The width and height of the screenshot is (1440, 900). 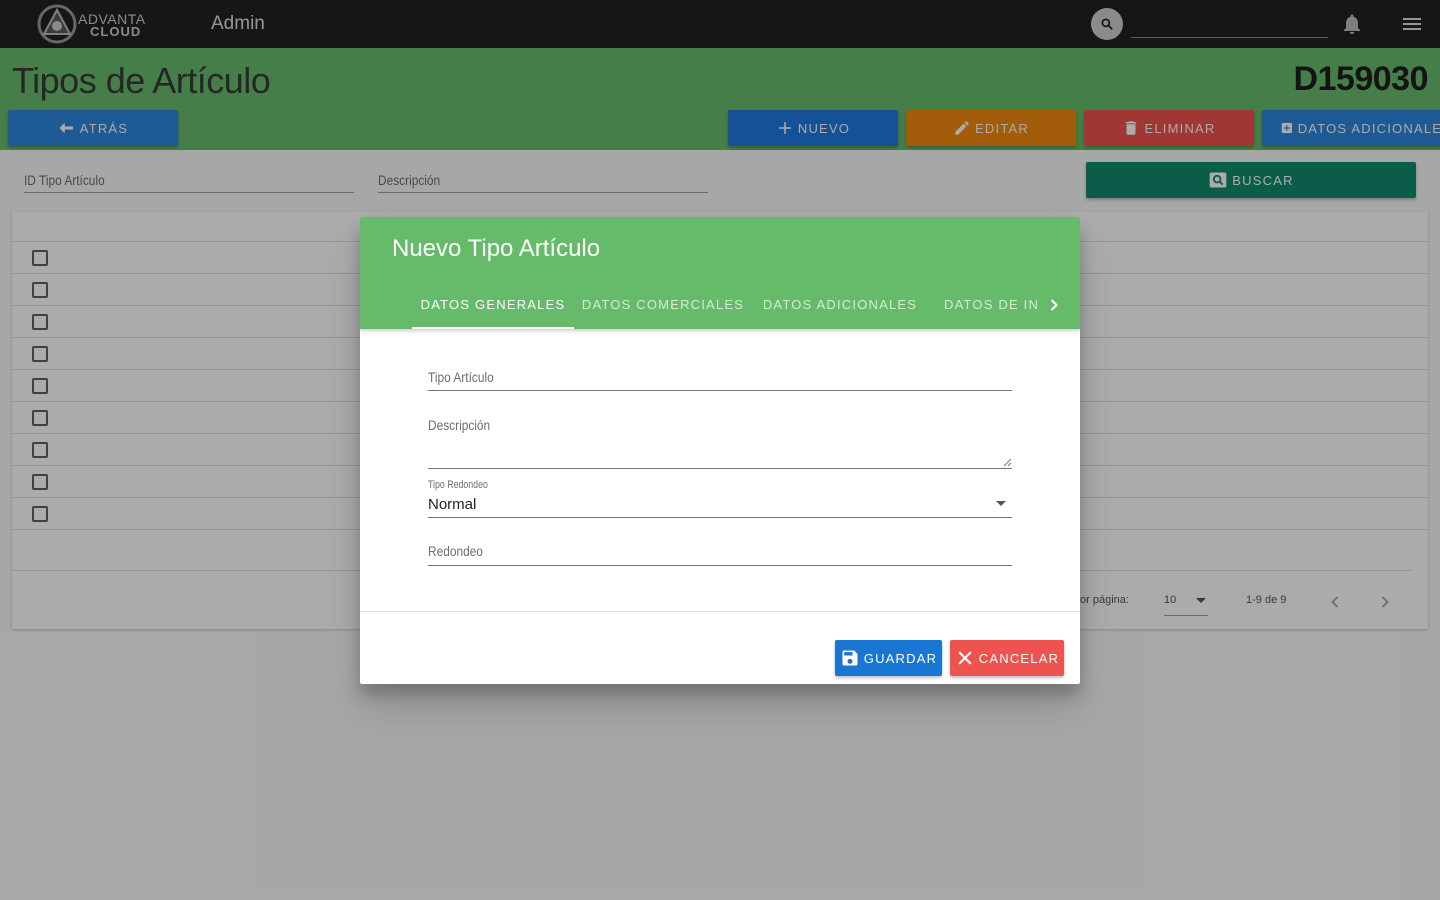 I want to click on redondeo-label: Redondeo, so click(x=455, y=551).